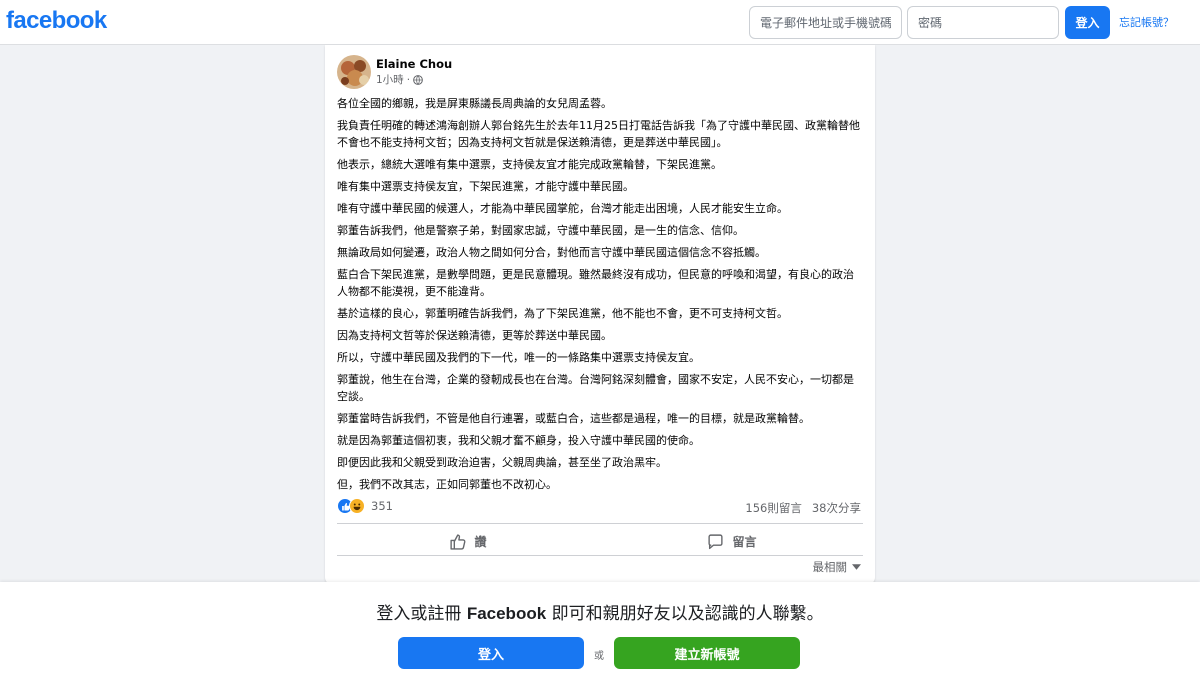 The width and height of the screenshot is (1200, 690). I want to click on post-paragraph: 各位全國的鄉親，我是屏東縣議長周典論的女兒周孟蓉。, so click(474, 103).